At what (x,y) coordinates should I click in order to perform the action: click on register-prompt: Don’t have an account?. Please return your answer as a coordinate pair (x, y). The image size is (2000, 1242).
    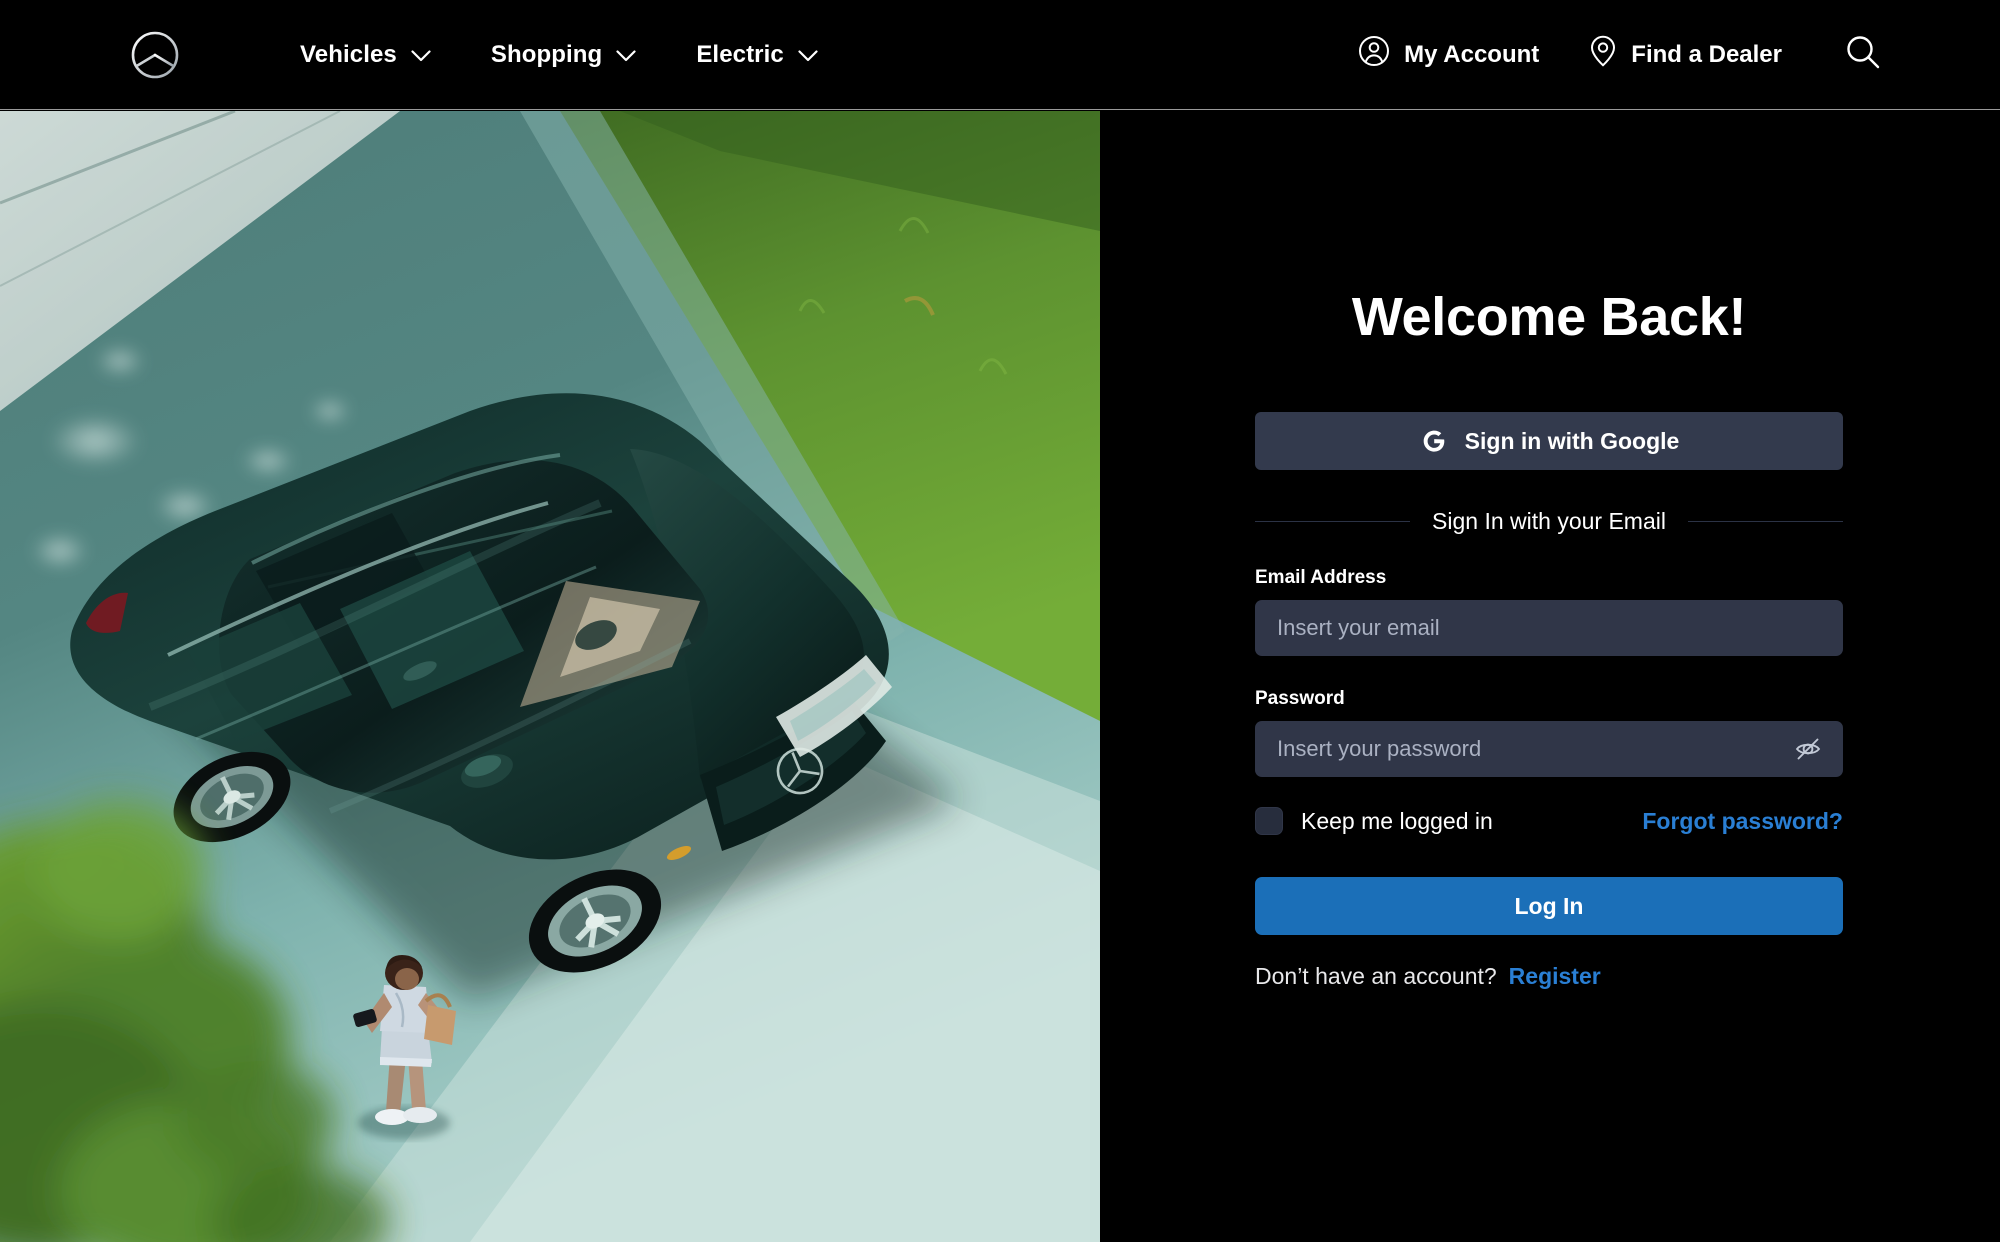
    Looking at the image, I should click on (1376, 976).